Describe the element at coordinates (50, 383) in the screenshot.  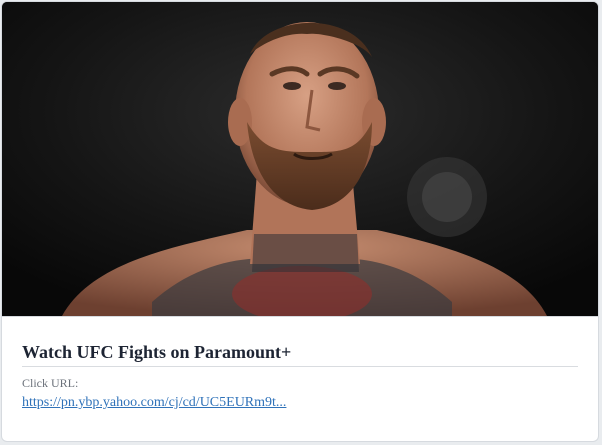
I see `click-url-label: Click URL:` at that location.